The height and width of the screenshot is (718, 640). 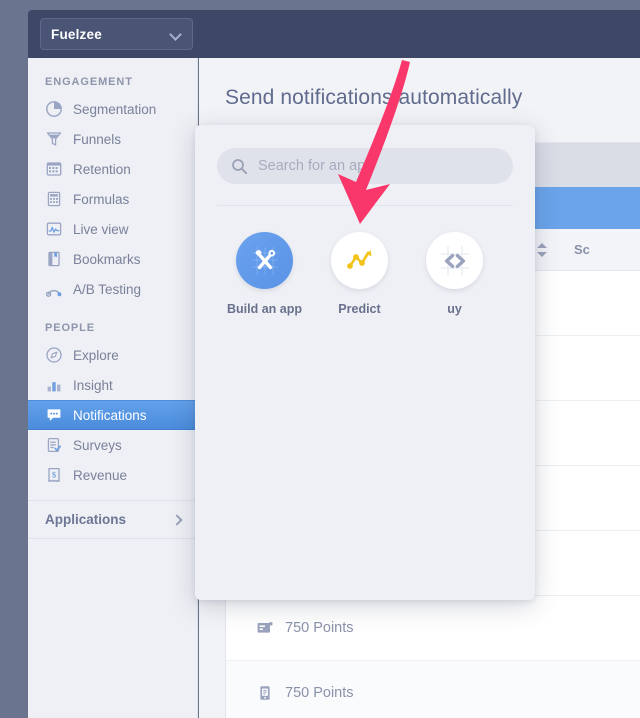 I want to click on sidebar-item-funnels: Funnels, so click(x=112, y=139).